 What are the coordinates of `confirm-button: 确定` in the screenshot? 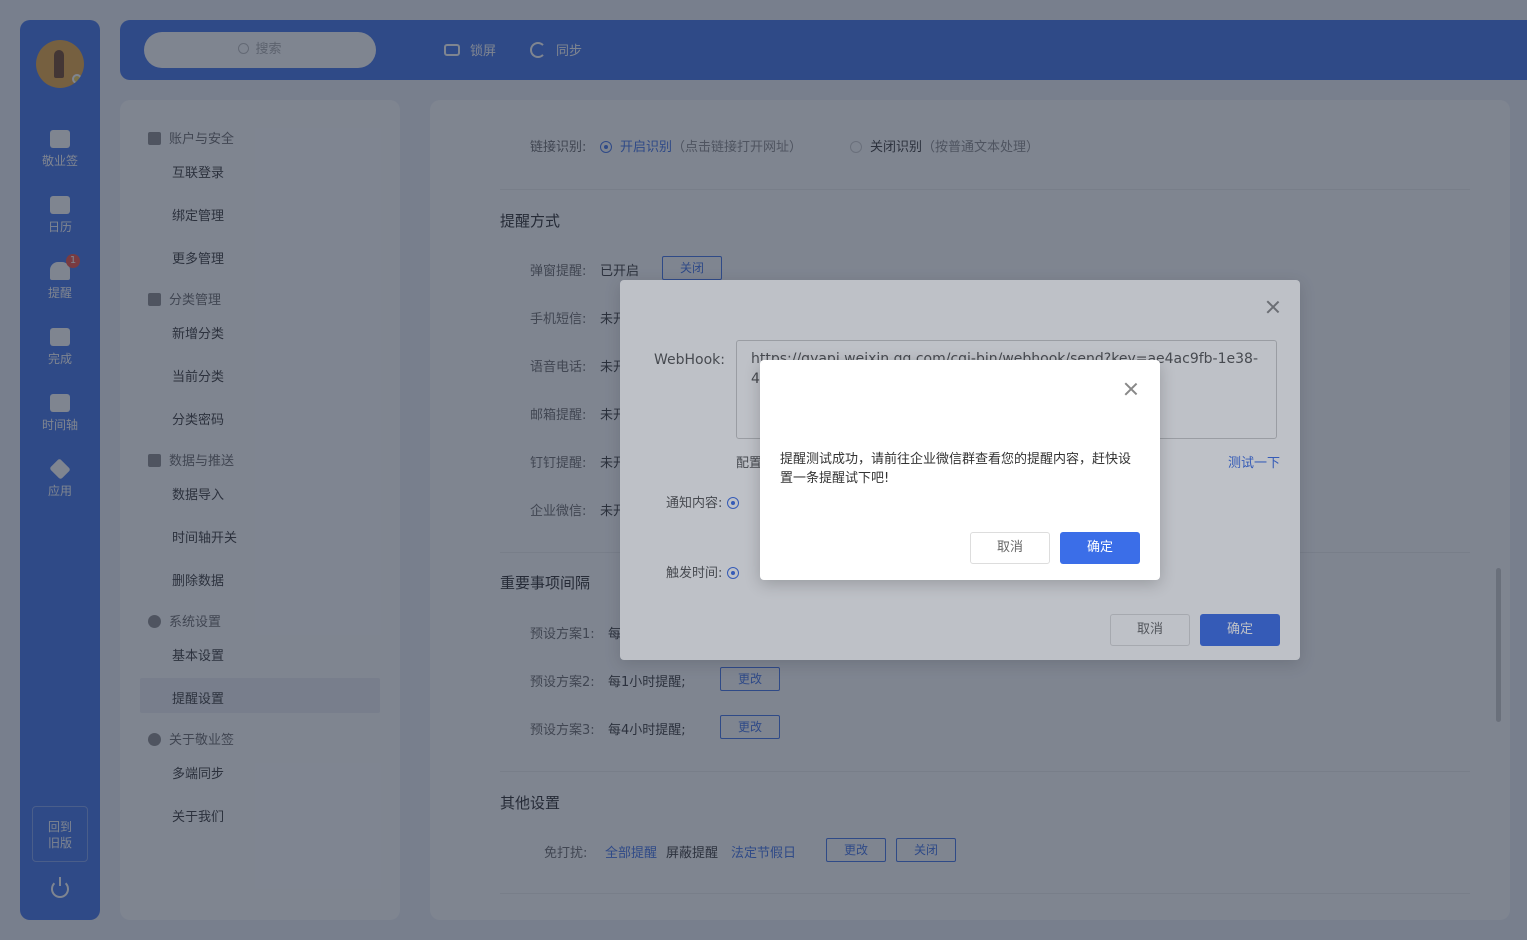 It's located at (1100, 548).